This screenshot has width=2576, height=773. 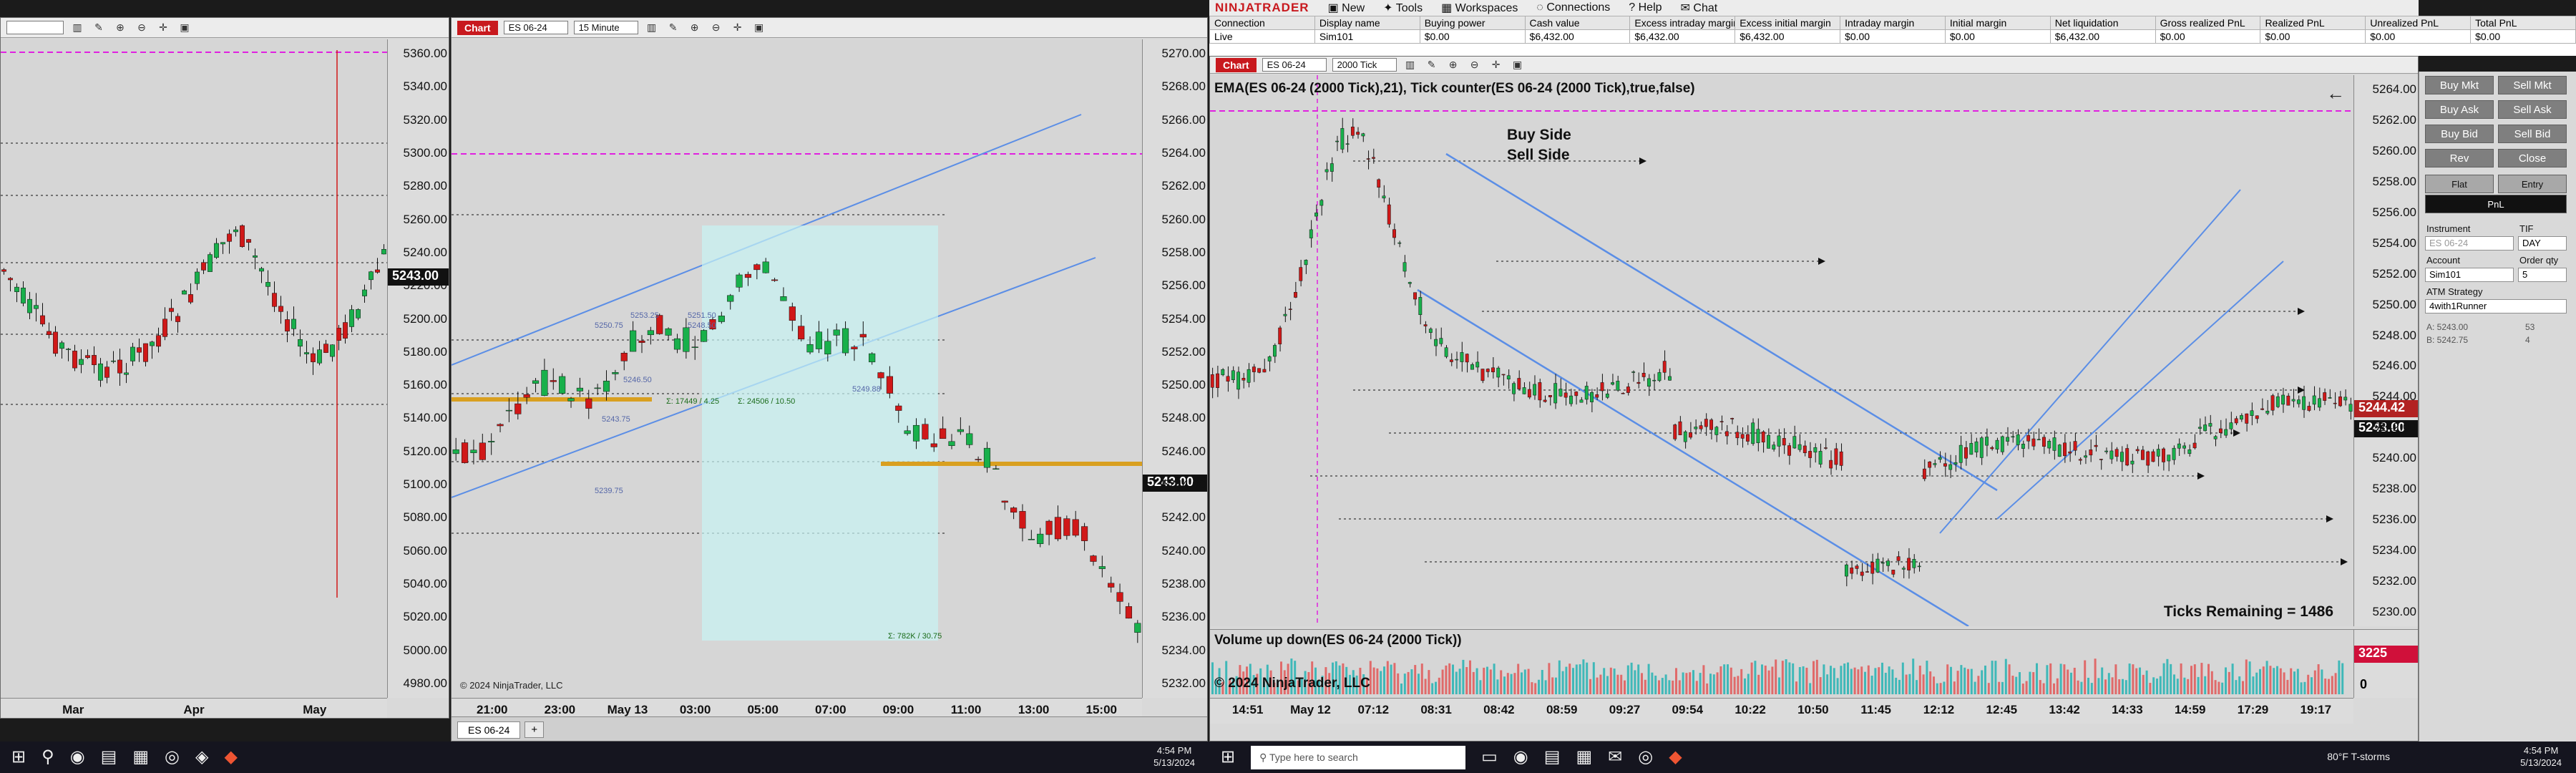 What do you see at coordinates (1364, 65) in the screenshot?
I see `interval-select: 2000 Tick` at bounding box center [1364, 65].